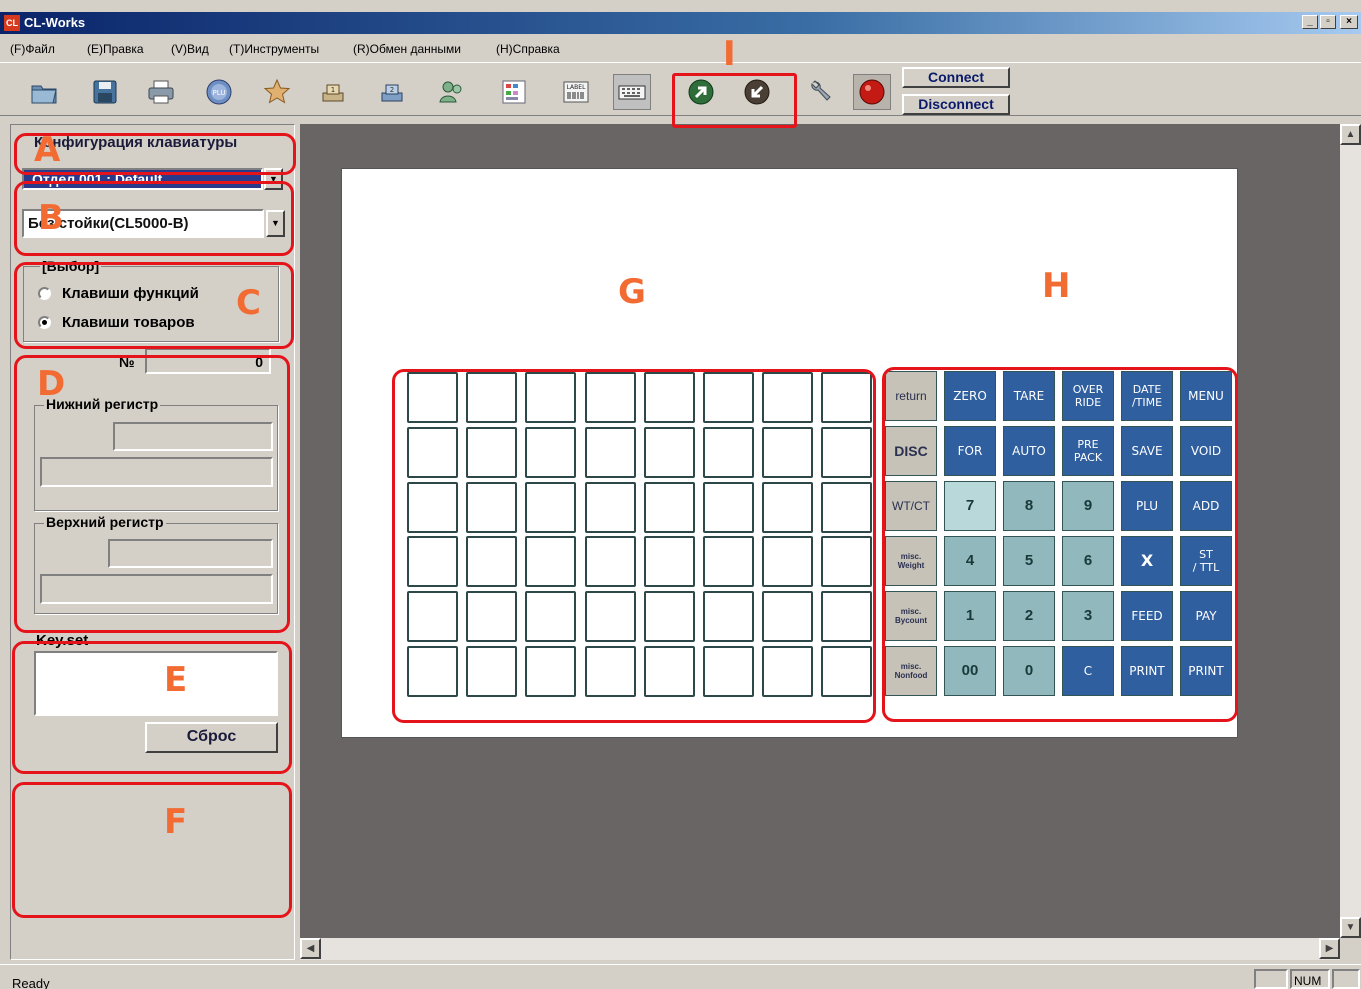 The height and width of the screenshot is (989, 1361). I want to click on menu-edit: (E)Правка, so click(115, 49).